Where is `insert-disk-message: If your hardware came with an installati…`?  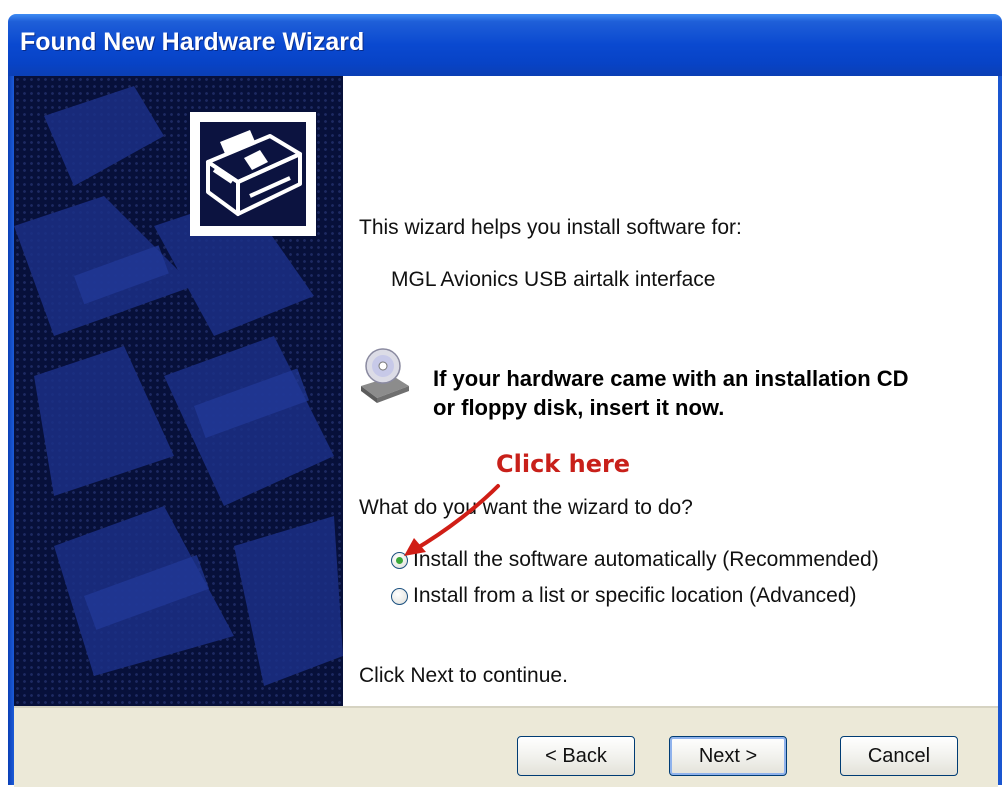
insert-disk-message: If your hardware came with an installati… is located at coordinates (671, 393).